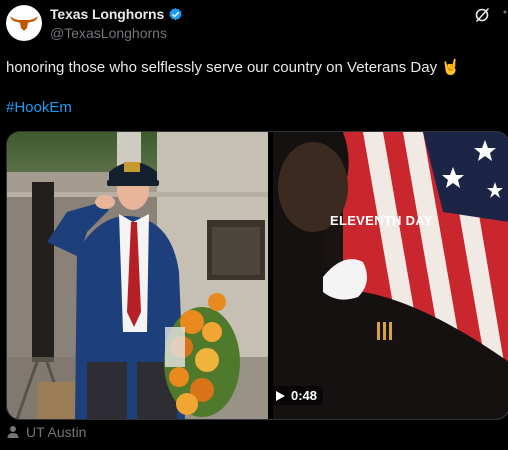 This screenshot has width=508, height=450. What do you see at coordinates (304, 395) in the screenshot?
I see `video-duration: 0:48` at bounding box center [304, 395].